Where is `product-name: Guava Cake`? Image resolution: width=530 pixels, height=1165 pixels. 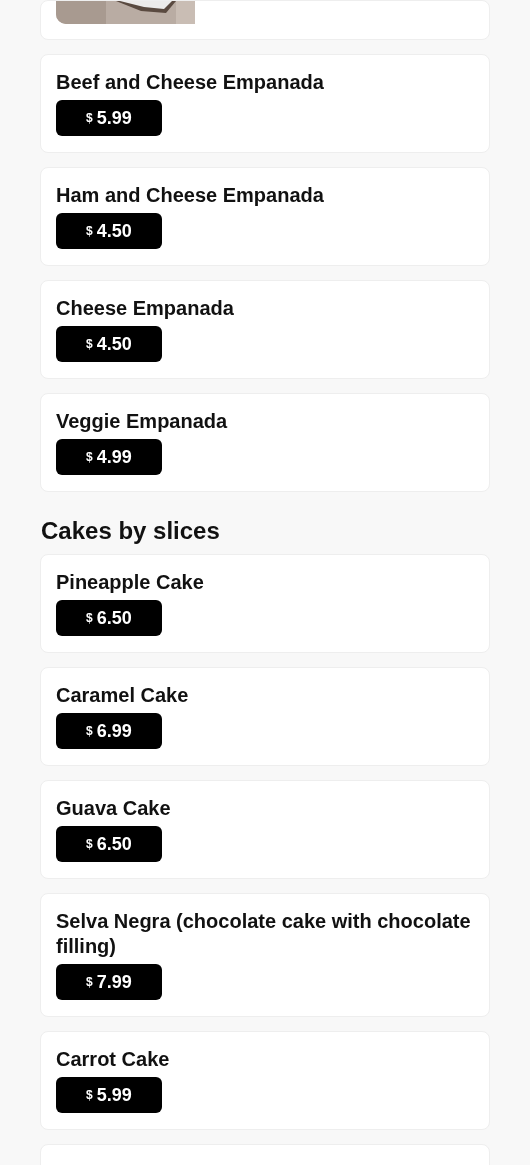 product-name: Guava Cake is located at coordinates (113, 808).